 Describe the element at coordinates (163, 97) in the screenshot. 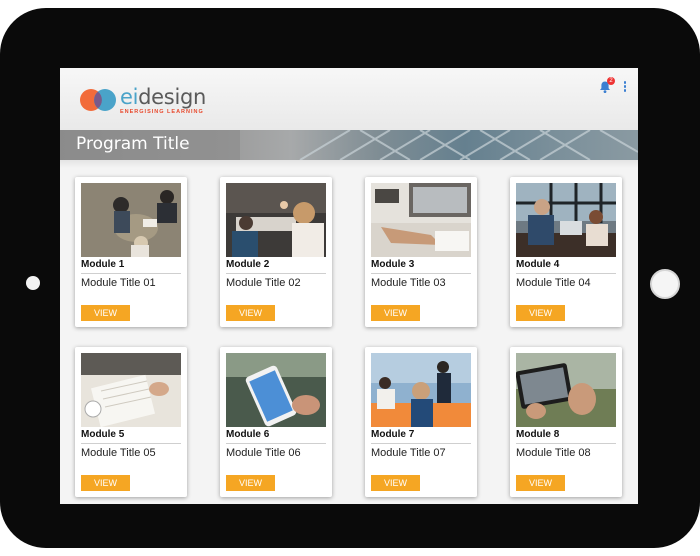

I see `logo-wordmark: eidesign` at that location.